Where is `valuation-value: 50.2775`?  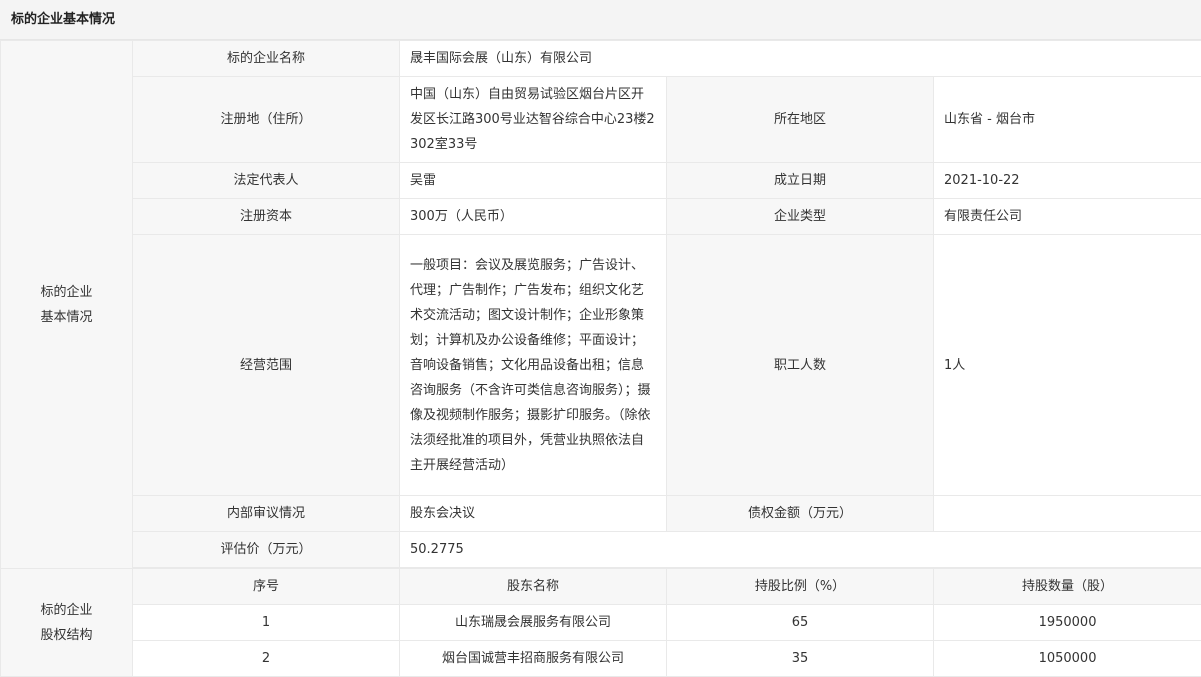 valuation-value: 50.2775 is located at coordinates (799, 549).